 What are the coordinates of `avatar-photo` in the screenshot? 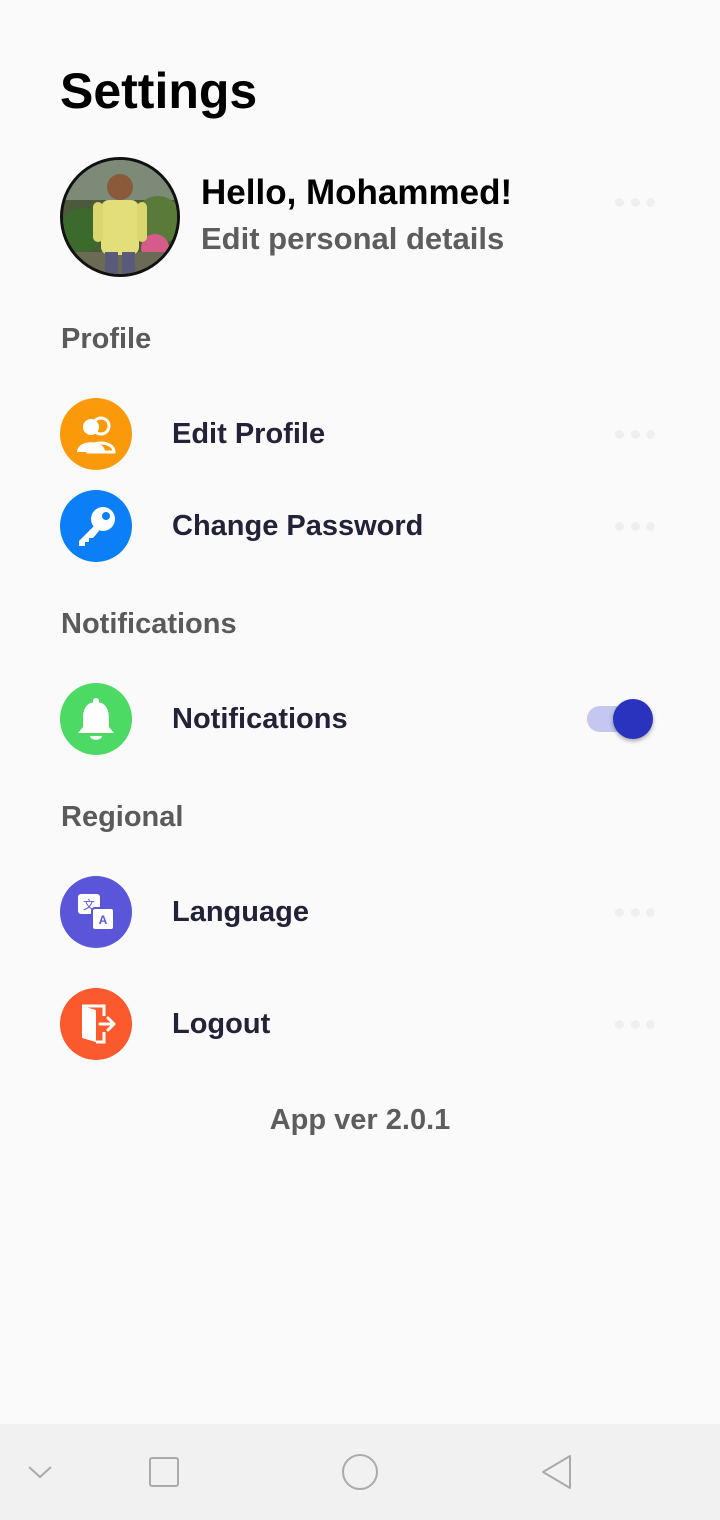 It's located at (120, 217).